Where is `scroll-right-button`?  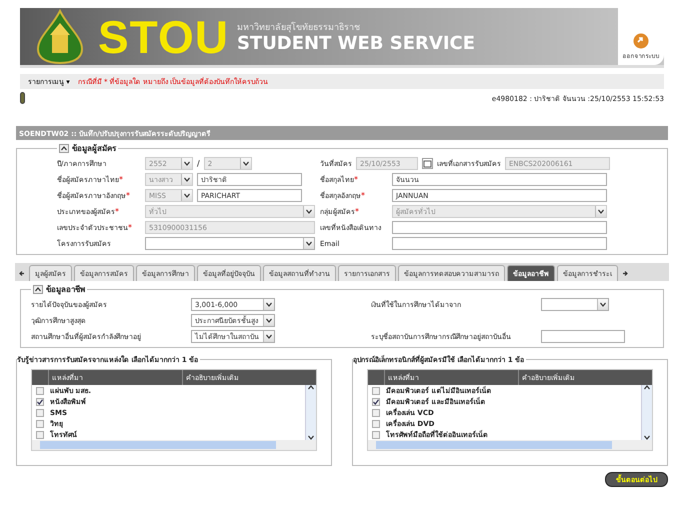 scroll-right-button is located at coordinates (625, 273).